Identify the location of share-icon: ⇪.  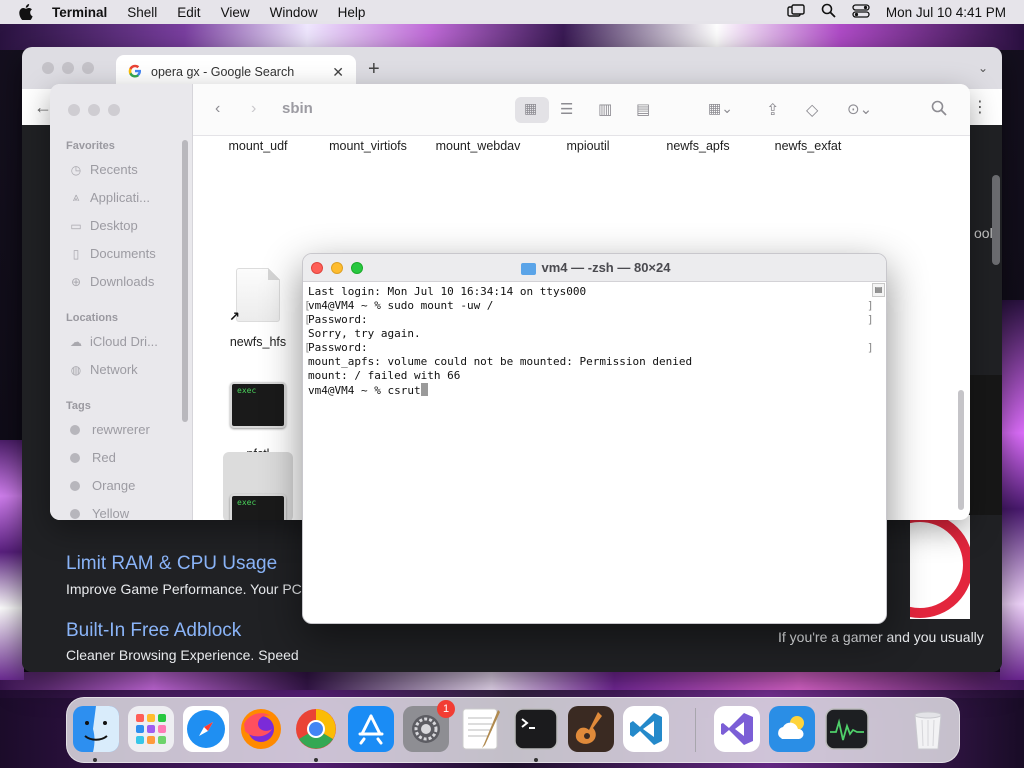
(772, 110).